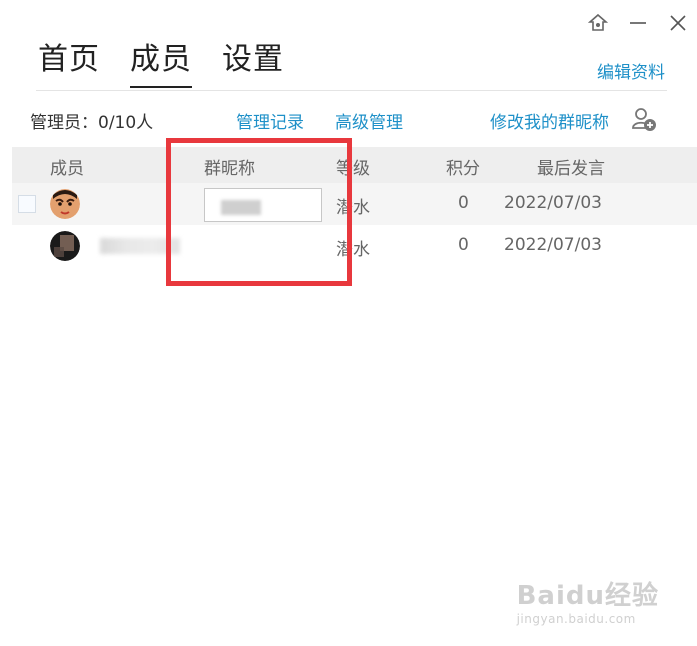  I want to click on member-name-redacted, so click(140, 246).